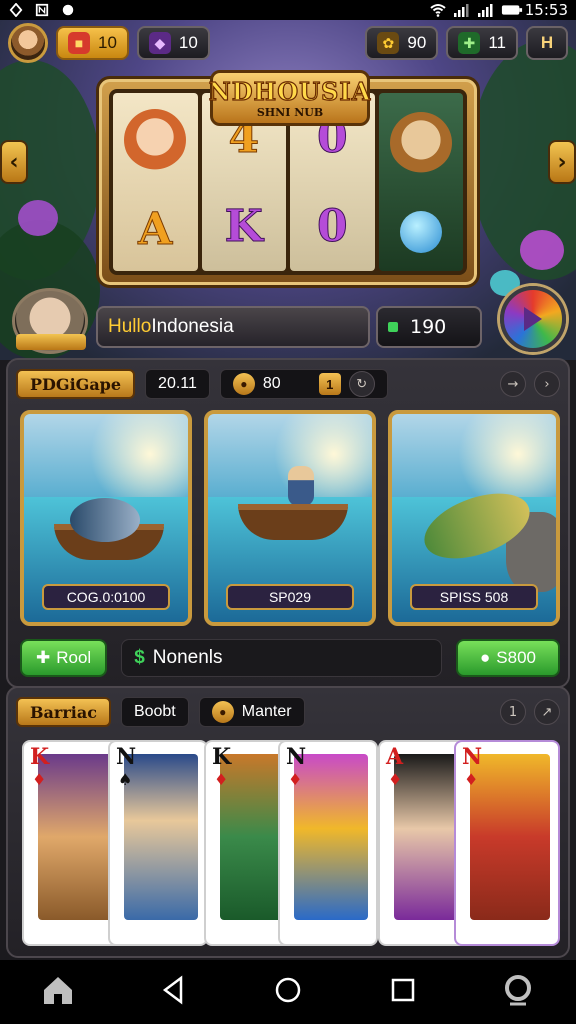 The image size is (576, 1024). I want to click on card-rank: A, so click(395, 757).